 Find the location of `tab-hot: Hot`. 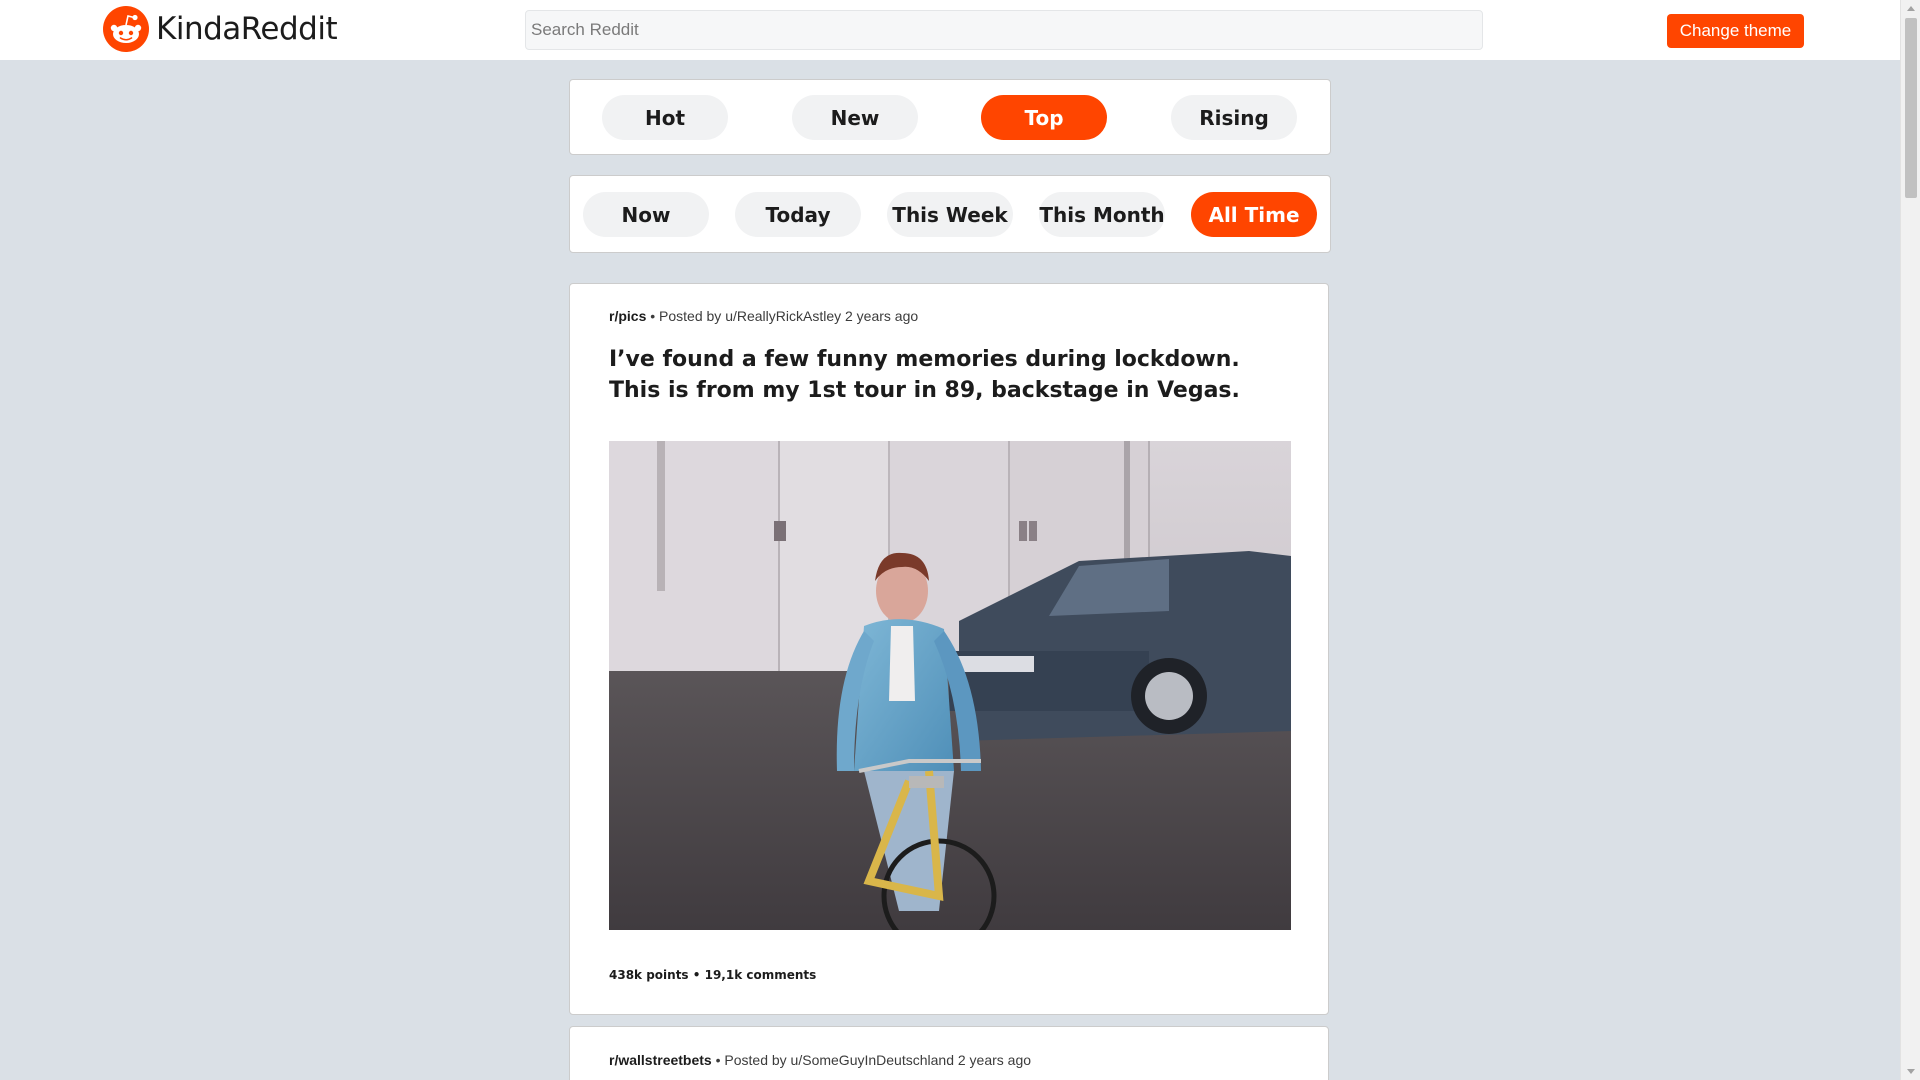

tab-hot: Hot is located at coordinates (665, 117).